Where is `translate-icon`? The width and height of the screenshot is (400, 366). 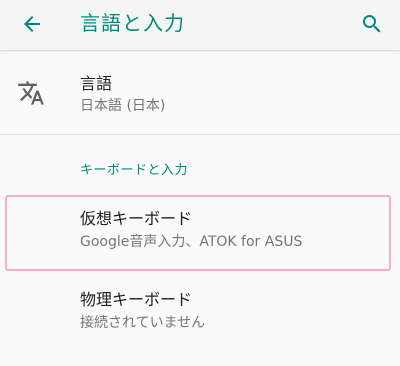
translate-icon is located at coordinates (31, 93).